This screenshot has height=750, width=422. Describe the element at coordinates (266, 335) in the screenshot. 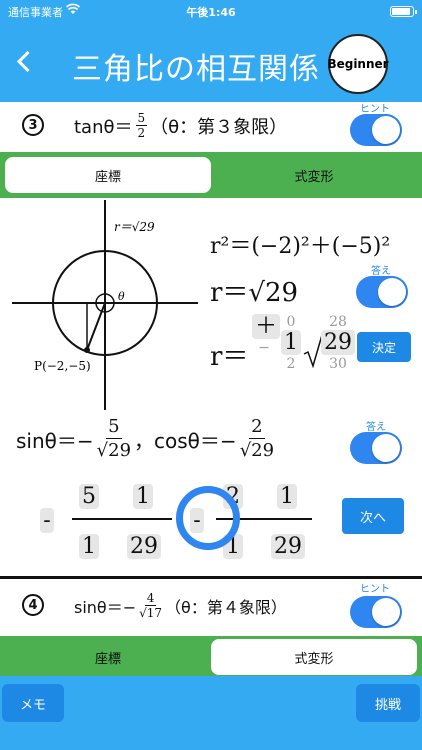

I see `sign-picker: ＋ −` at that location.